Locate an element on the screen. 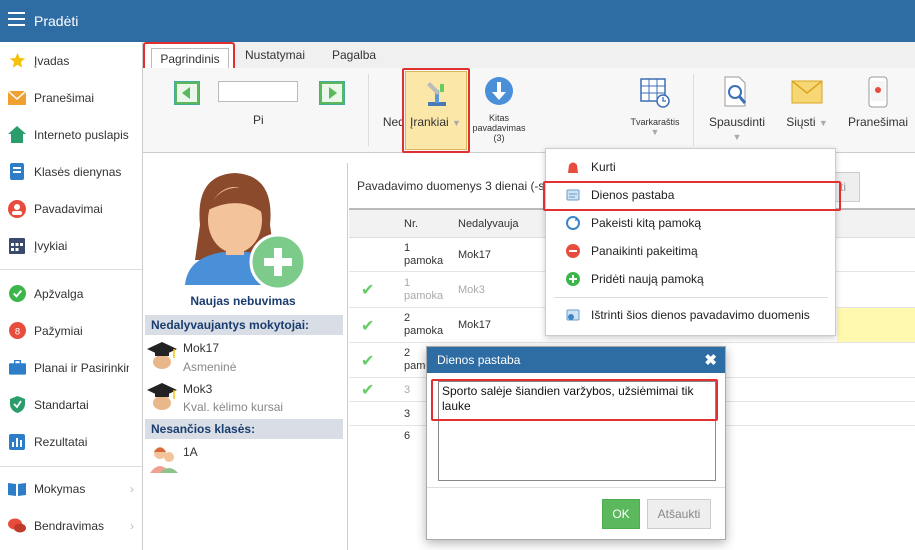  absent-classes-header: Nesančios klasės: is located at coordinates (244, 429).